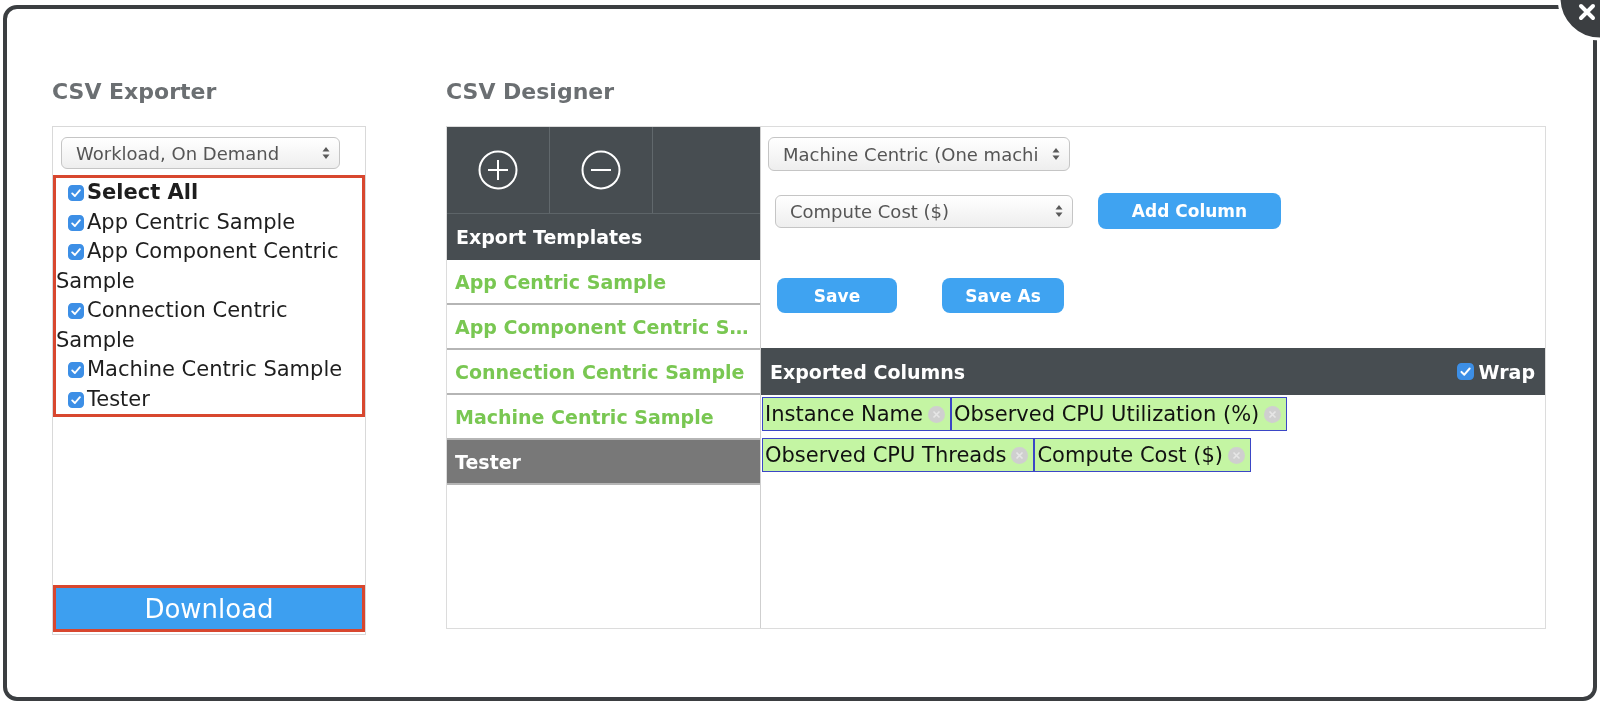 The height and width of the screenshot is (706, 1600). I want to click on checkbox-label: Wrap, so click(1506, 371).